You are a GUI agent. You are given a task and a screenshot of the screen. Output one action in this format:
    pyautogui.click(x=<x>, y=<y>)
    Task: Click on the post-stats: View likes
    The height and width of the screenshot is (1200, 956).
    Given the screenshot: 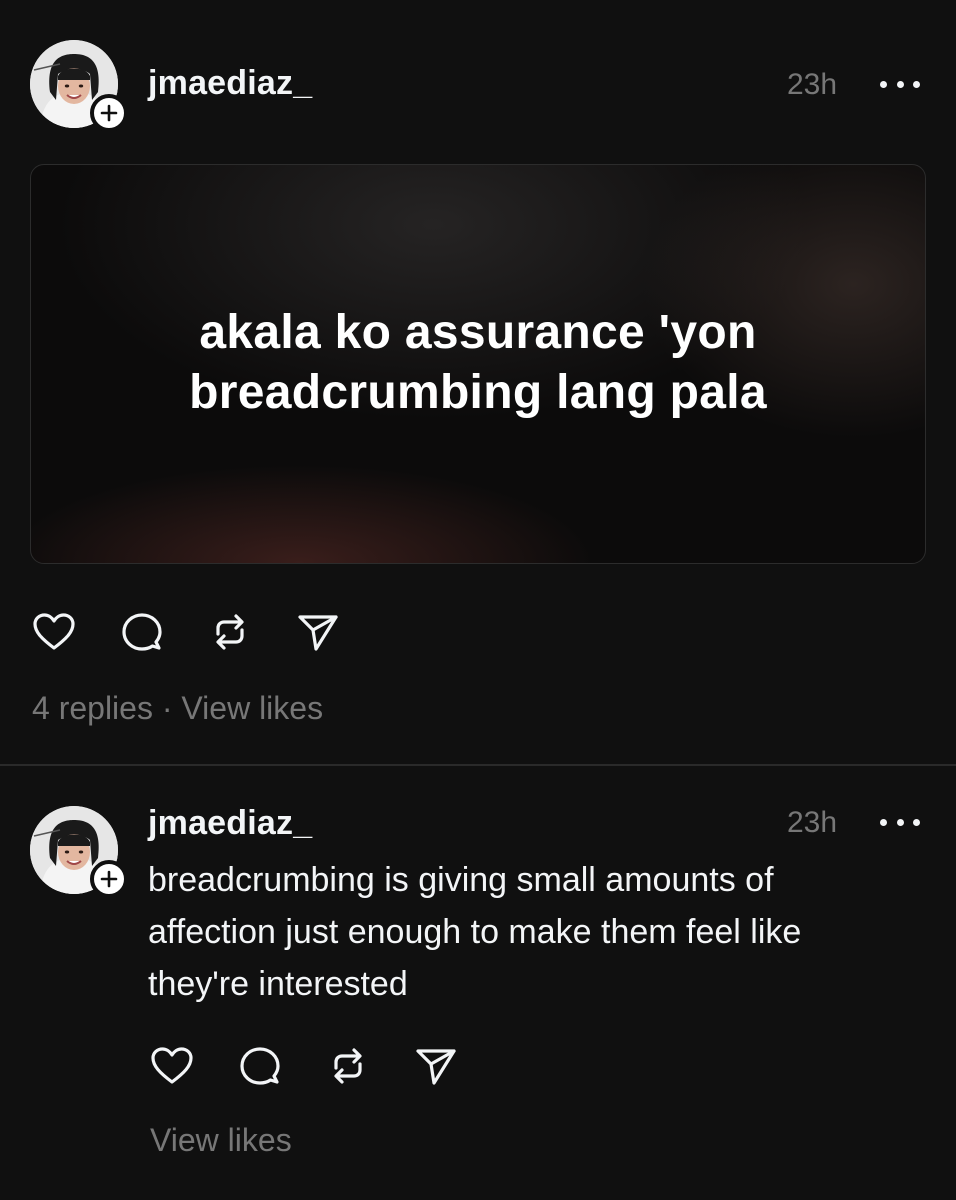 What is the action you would take?
    pyautogui.click(x=221, y=1140)
    